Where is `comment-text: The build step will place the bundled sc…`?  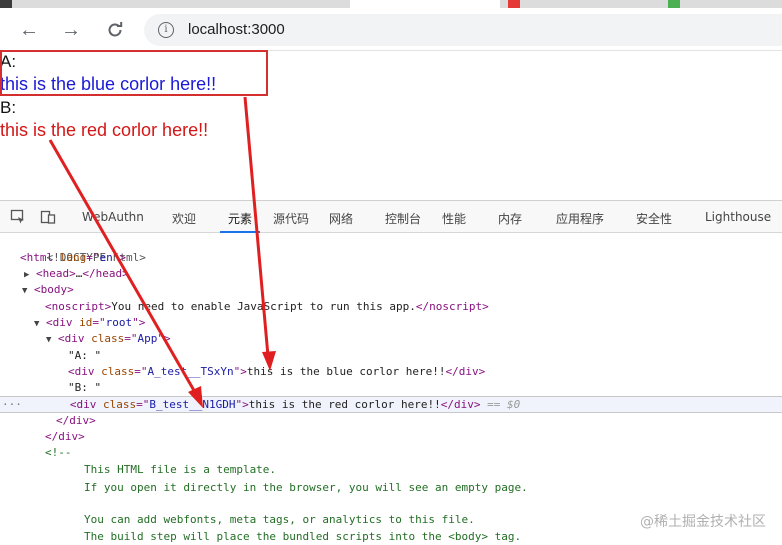
comment-text: The build step will place the bundled sc… is located at coordinates (303, 536).